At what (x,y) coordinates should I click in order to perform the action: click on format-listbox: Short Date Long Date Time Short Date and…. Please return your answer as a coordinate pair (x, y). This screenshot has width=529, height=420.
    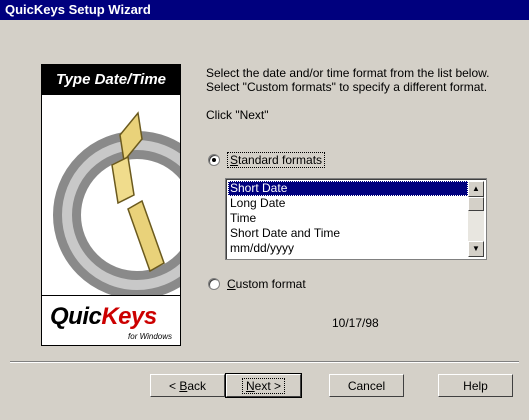
    Looking at the image, I should click on (356, 219).